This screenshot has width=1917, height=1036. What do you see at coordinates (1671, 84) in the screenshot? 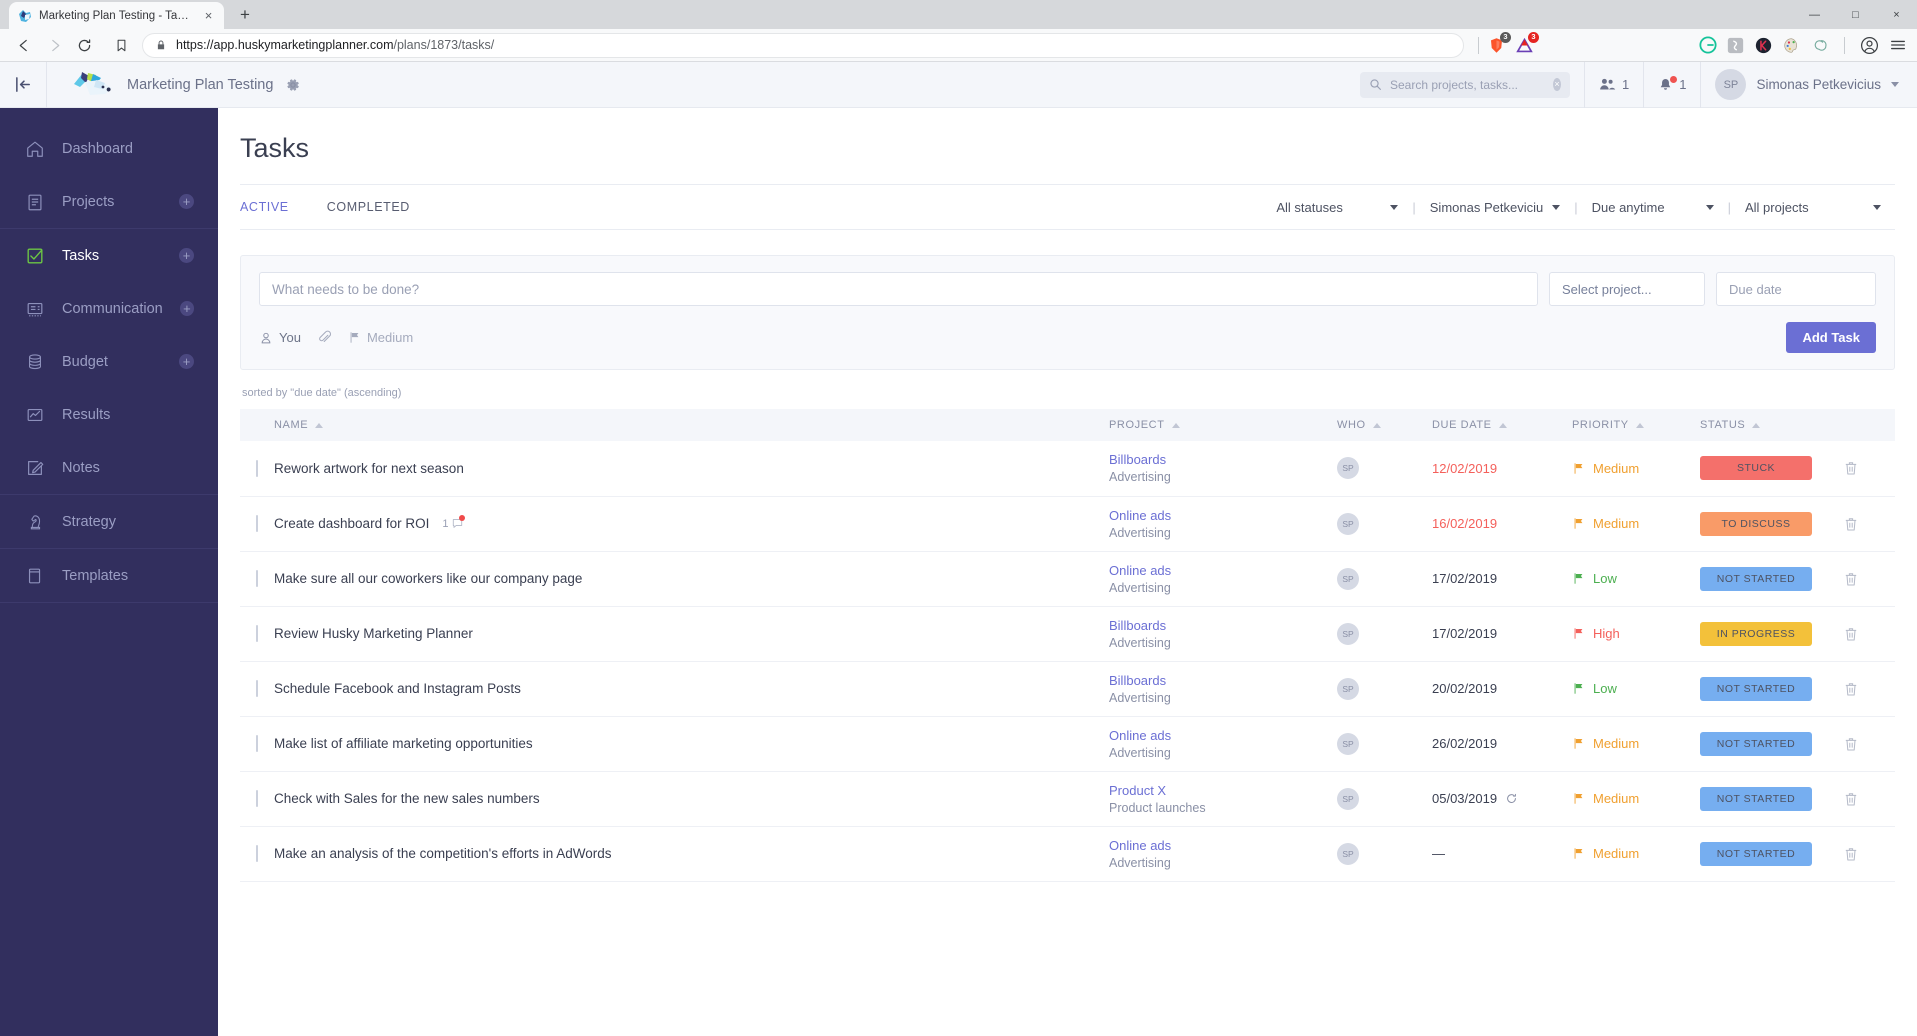
I see `notifications-indicator: 1` at bounding box center [1671, 84].